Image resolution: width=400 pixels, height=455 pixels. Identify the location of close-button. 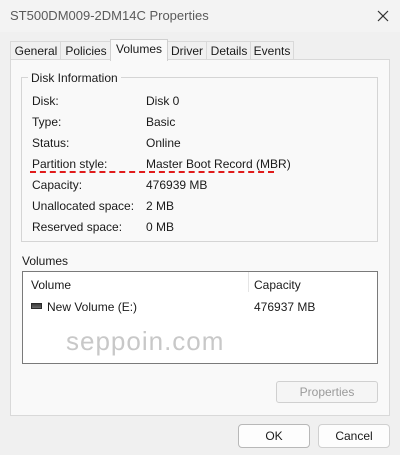
(383, 16).